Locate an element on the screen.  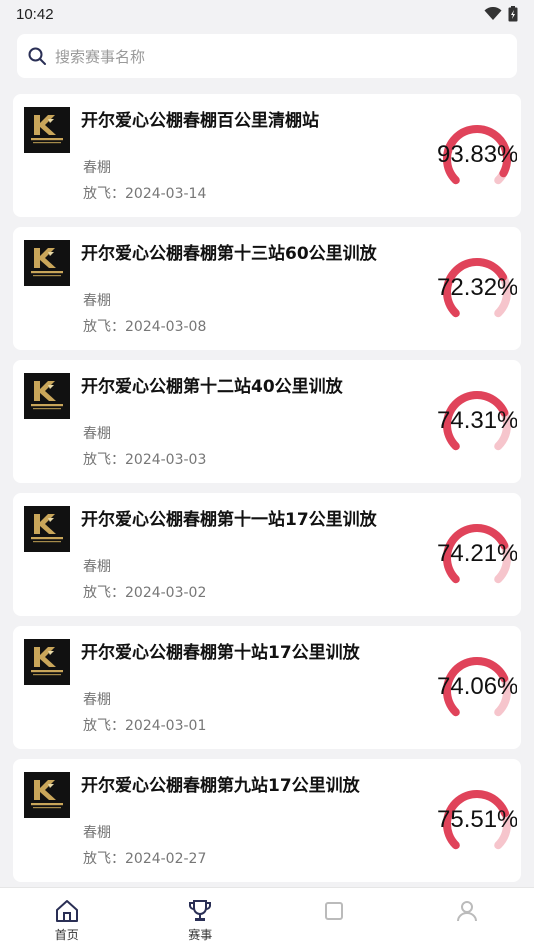
return-rate-text: 74.21% is located at coordinates (477, 553).